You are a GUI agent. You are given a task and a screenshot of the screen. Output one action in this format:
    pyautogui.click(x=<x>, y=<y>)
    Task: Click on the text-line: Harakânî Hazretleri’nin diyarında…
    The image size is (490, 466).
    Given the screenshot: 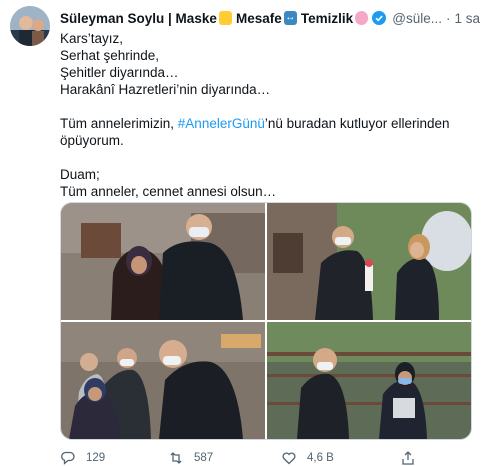 What is the action you would take?
    pyautogui.click(x=165, y=89)
    